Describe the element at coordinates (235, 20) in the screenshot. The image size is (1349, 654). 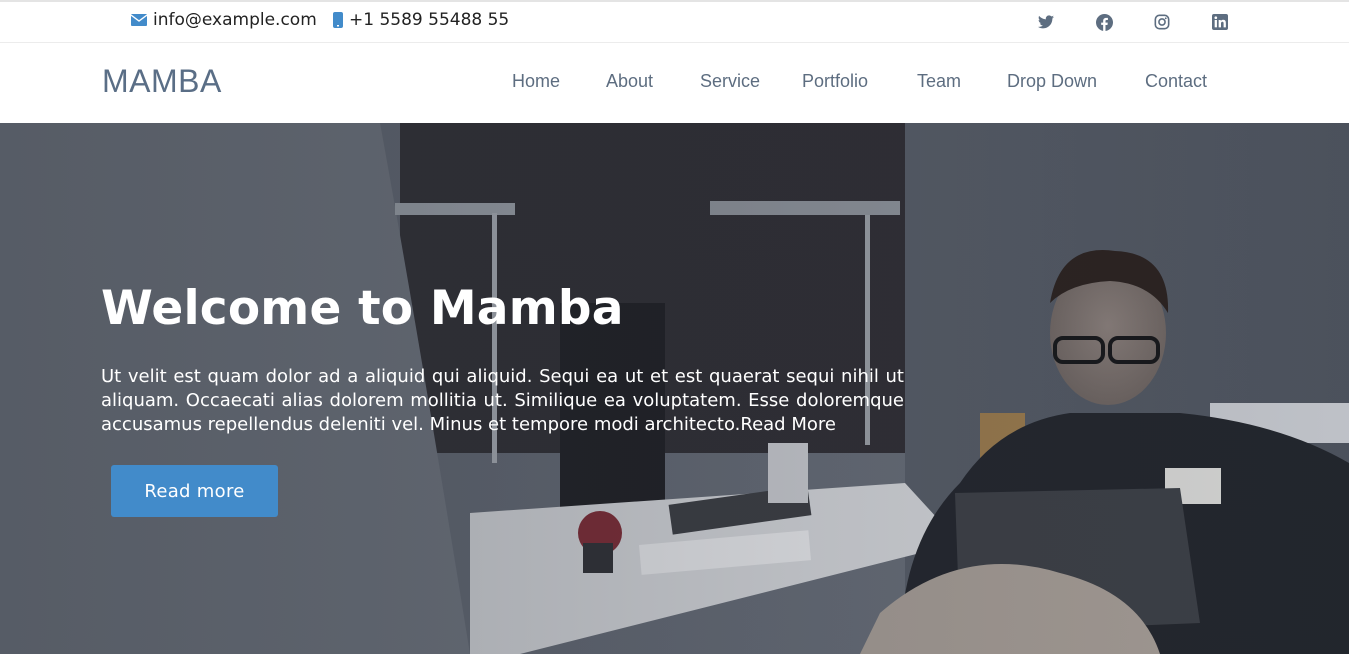
I see `email-text: info@example.com` at that location.